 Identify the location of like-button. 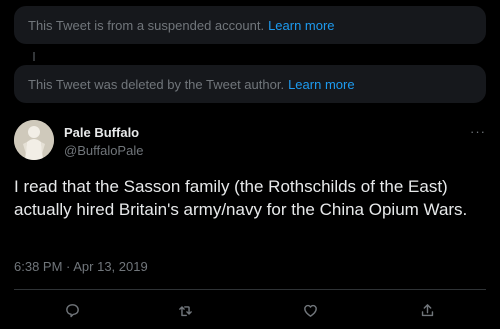
(310, 310).